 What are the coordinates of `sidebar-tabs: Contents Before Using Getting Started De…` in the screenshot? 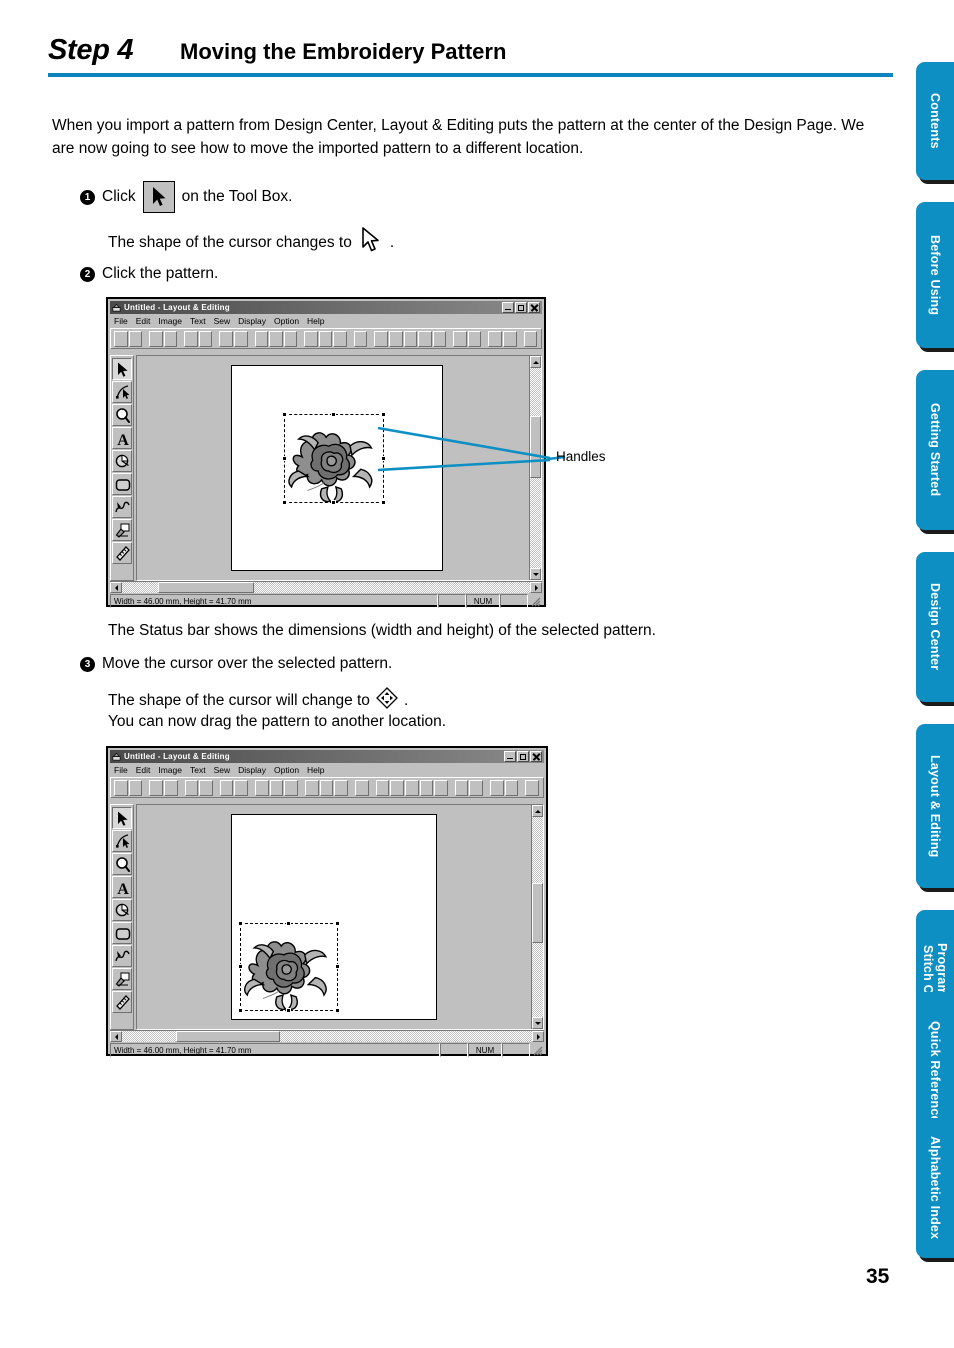 It's located at (932, 674).